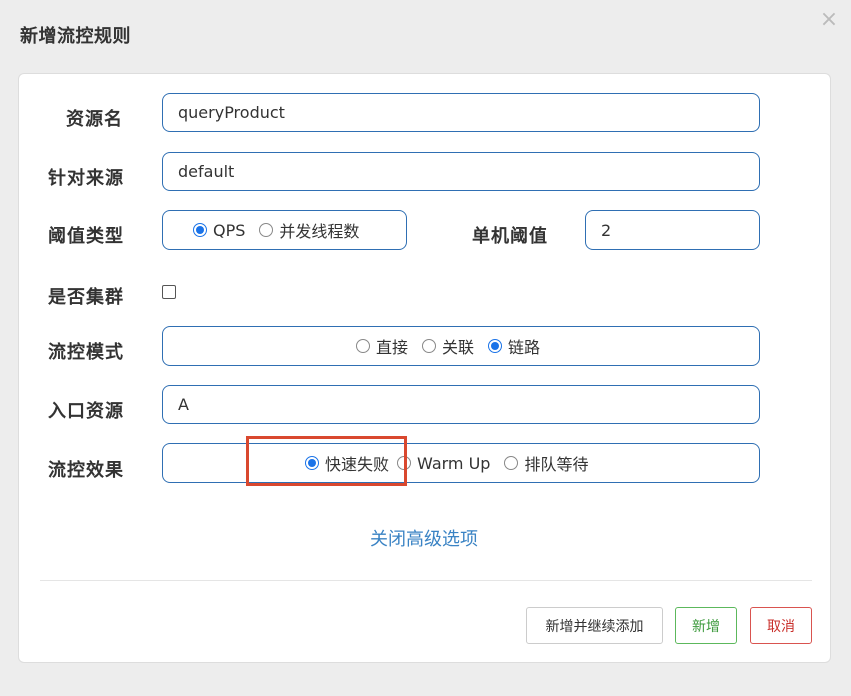 The height and width of the screenshot is (696, 851). I want to click on grade-radio-group: QPS 并发线程数, so click(284, 230).